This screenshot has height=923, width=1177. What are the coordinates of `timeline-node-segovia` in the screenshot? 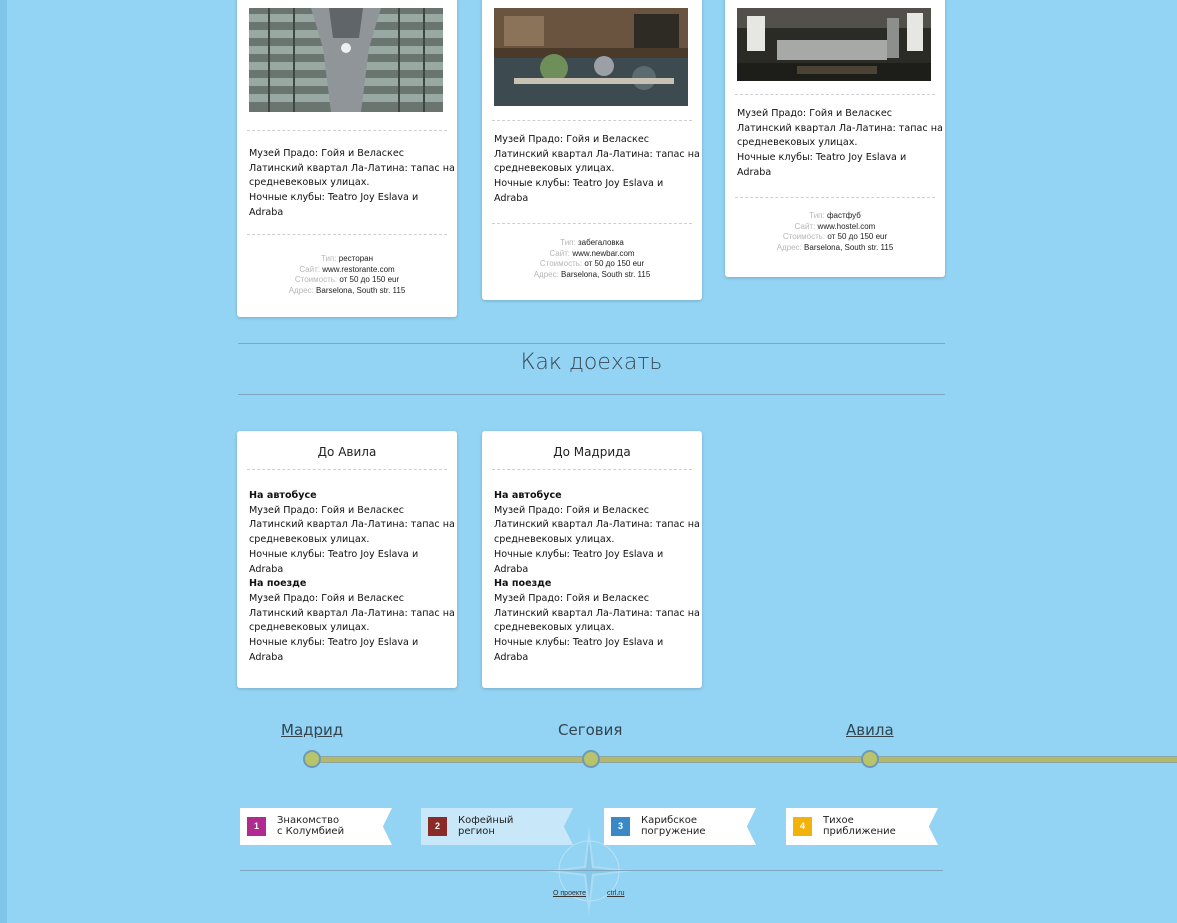 It's located at (591, 759).